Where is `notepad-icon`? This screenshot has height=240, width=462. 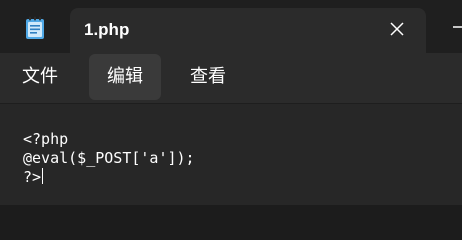 notepad-icon is located at coordinates (35, 27).